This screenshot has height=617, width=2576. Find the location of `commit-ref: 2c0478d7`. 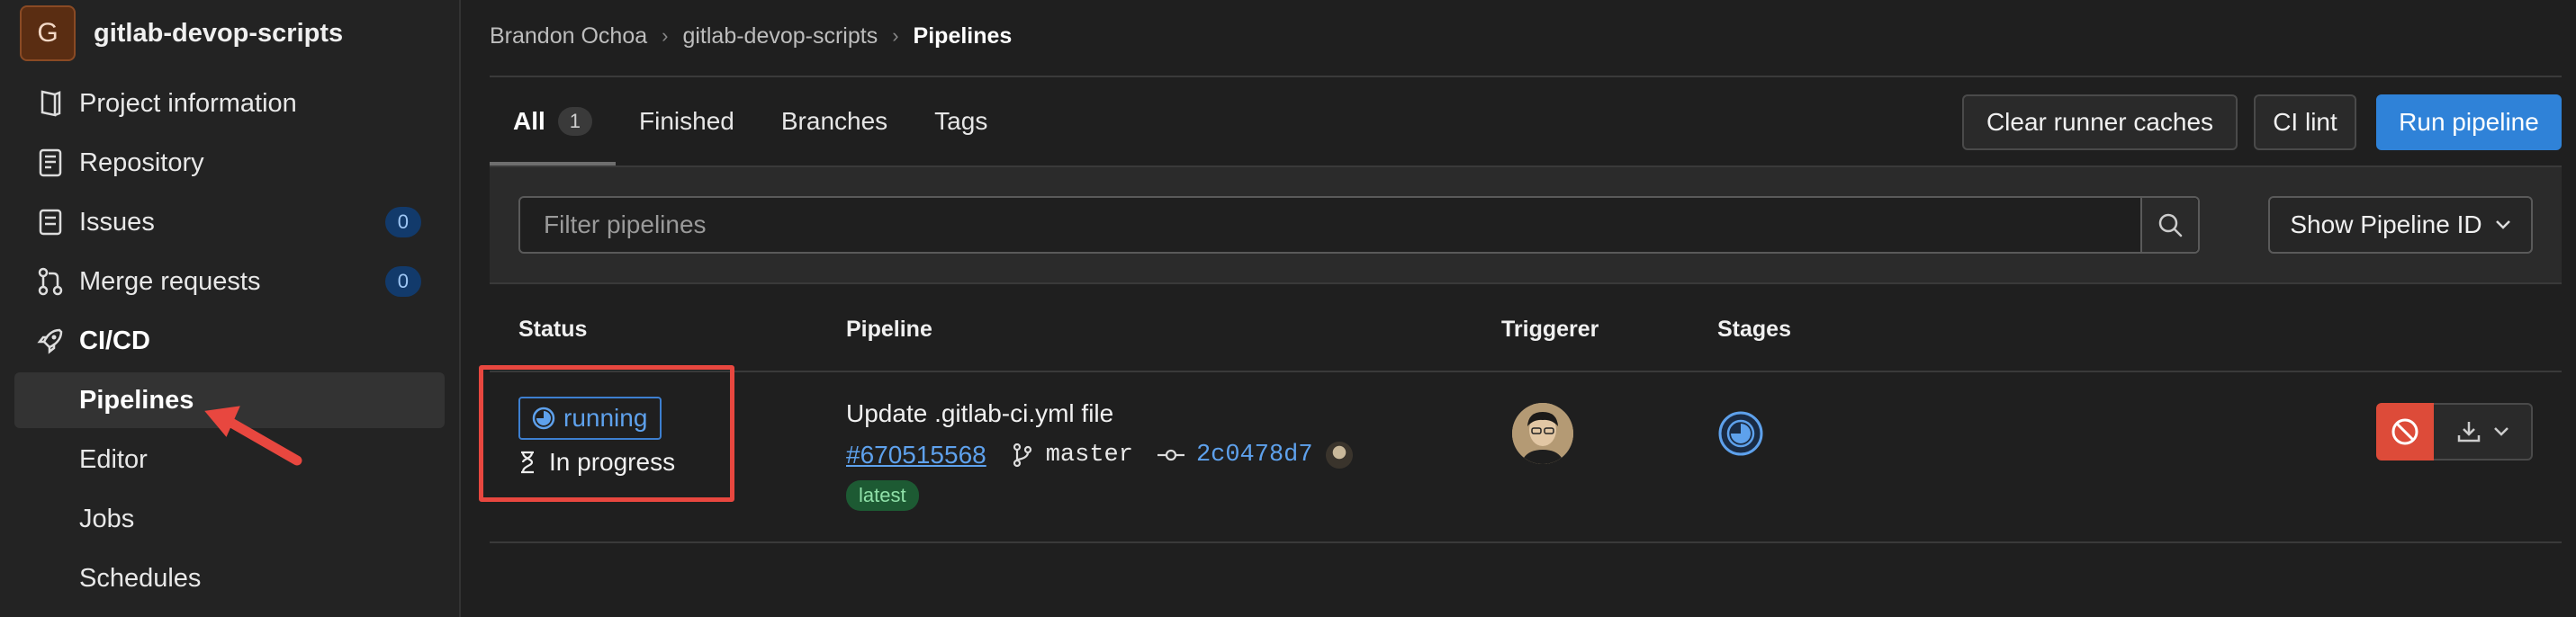

commit-ref: 2c0478d7 is located at coordinates (1235, 455).